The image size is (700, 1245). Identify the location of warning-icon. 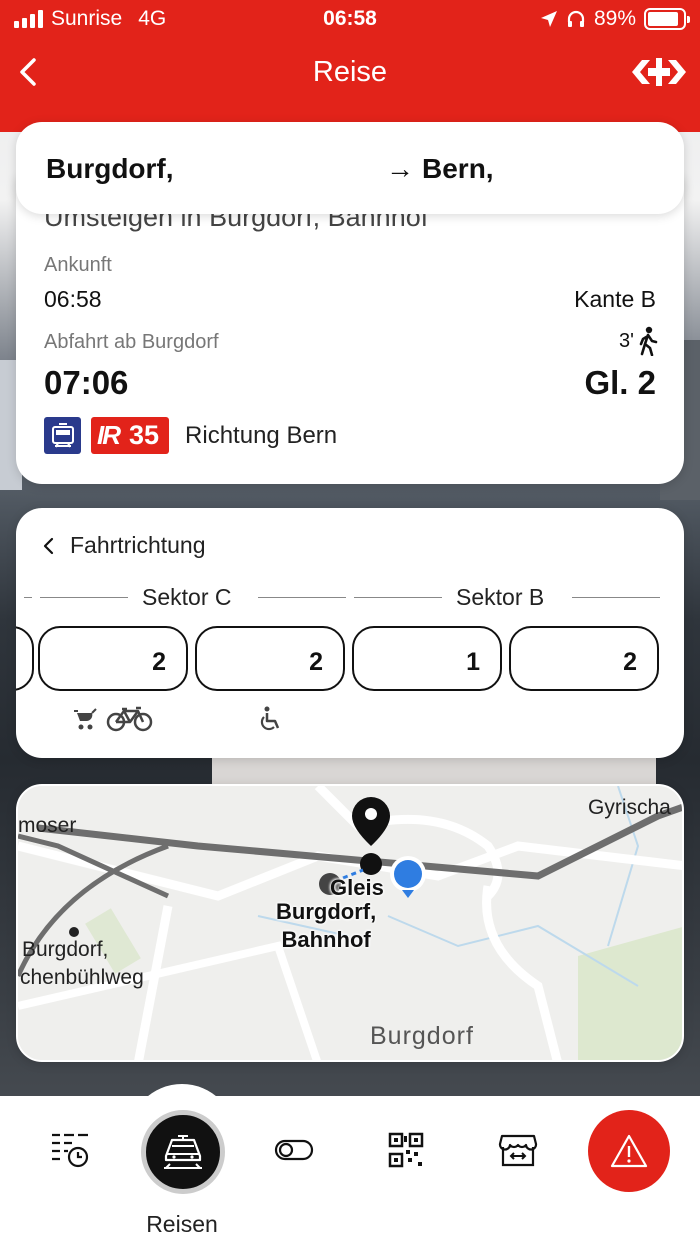
(629, 1151).